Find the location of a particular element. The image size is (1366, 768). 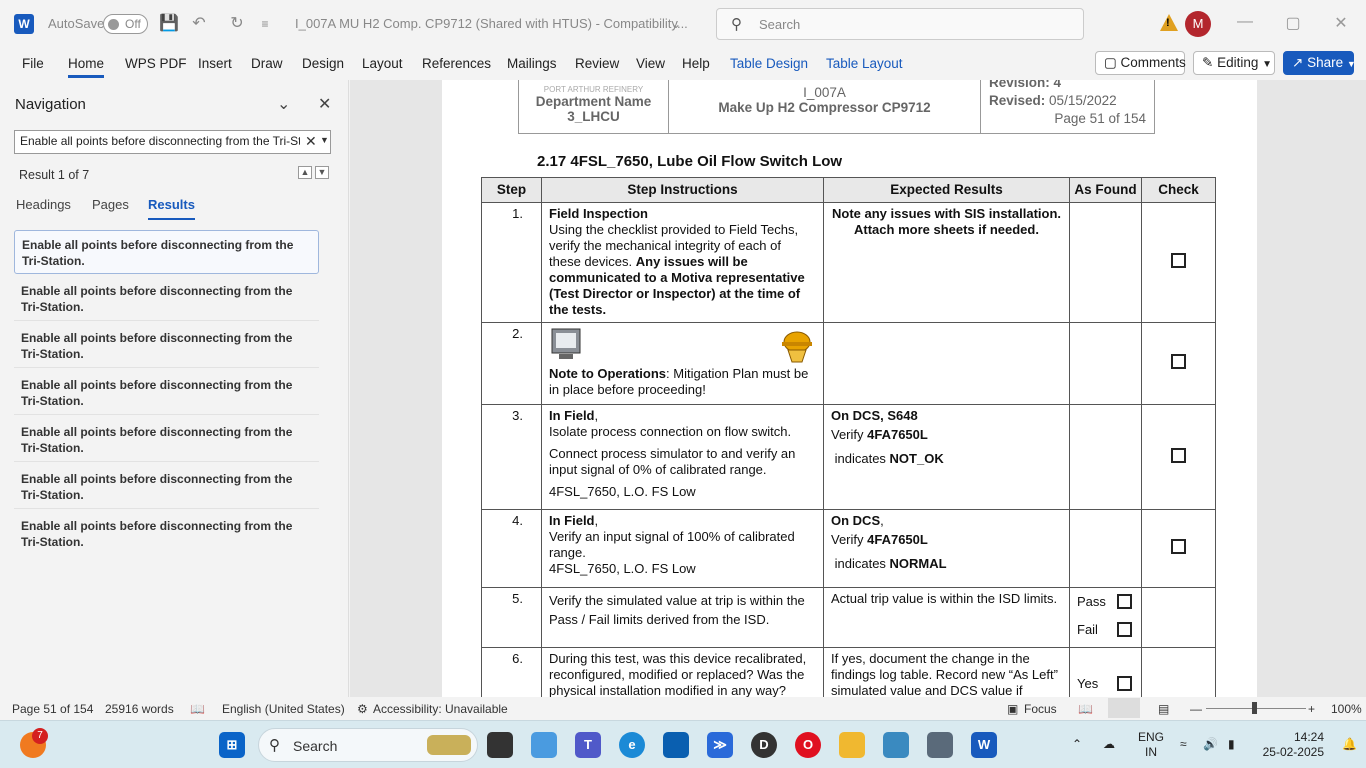

nav-search-box: ✕ ▼ is located at coordinates (172, 142).